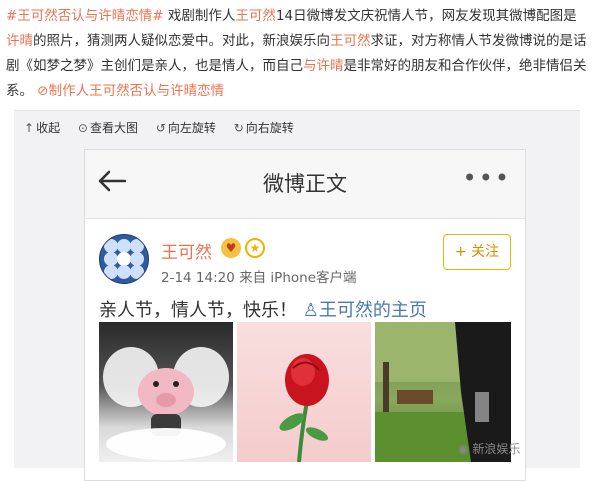 The width and height of the screenshot is (594, 481). What do you see at coordinates (486, 178) in the screenshot?
I see `more-icon: •••` at bounding box center [486, 178].